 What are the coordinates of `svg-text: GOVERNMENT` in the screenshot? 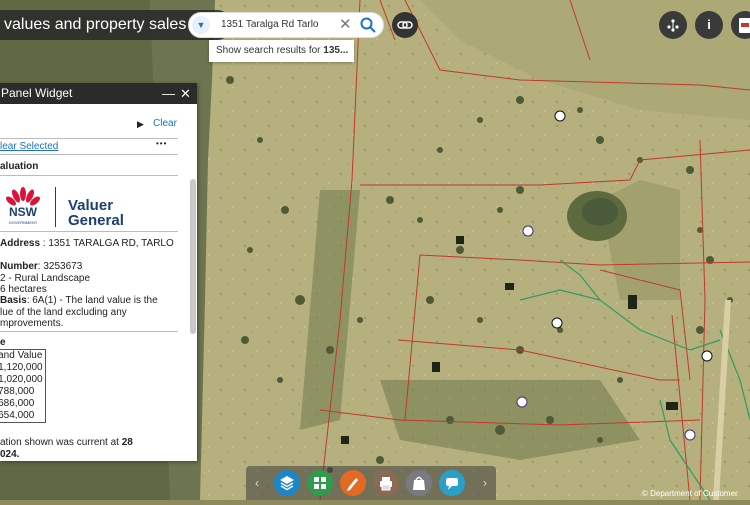 It's located at (23, 222).